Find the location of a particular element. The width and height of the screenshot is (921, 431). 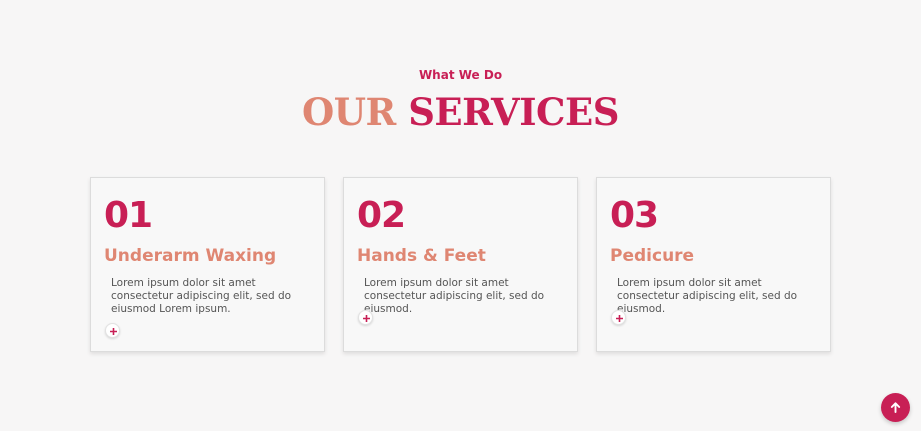

arrow-up-icon is located at coordinates (895, 407).